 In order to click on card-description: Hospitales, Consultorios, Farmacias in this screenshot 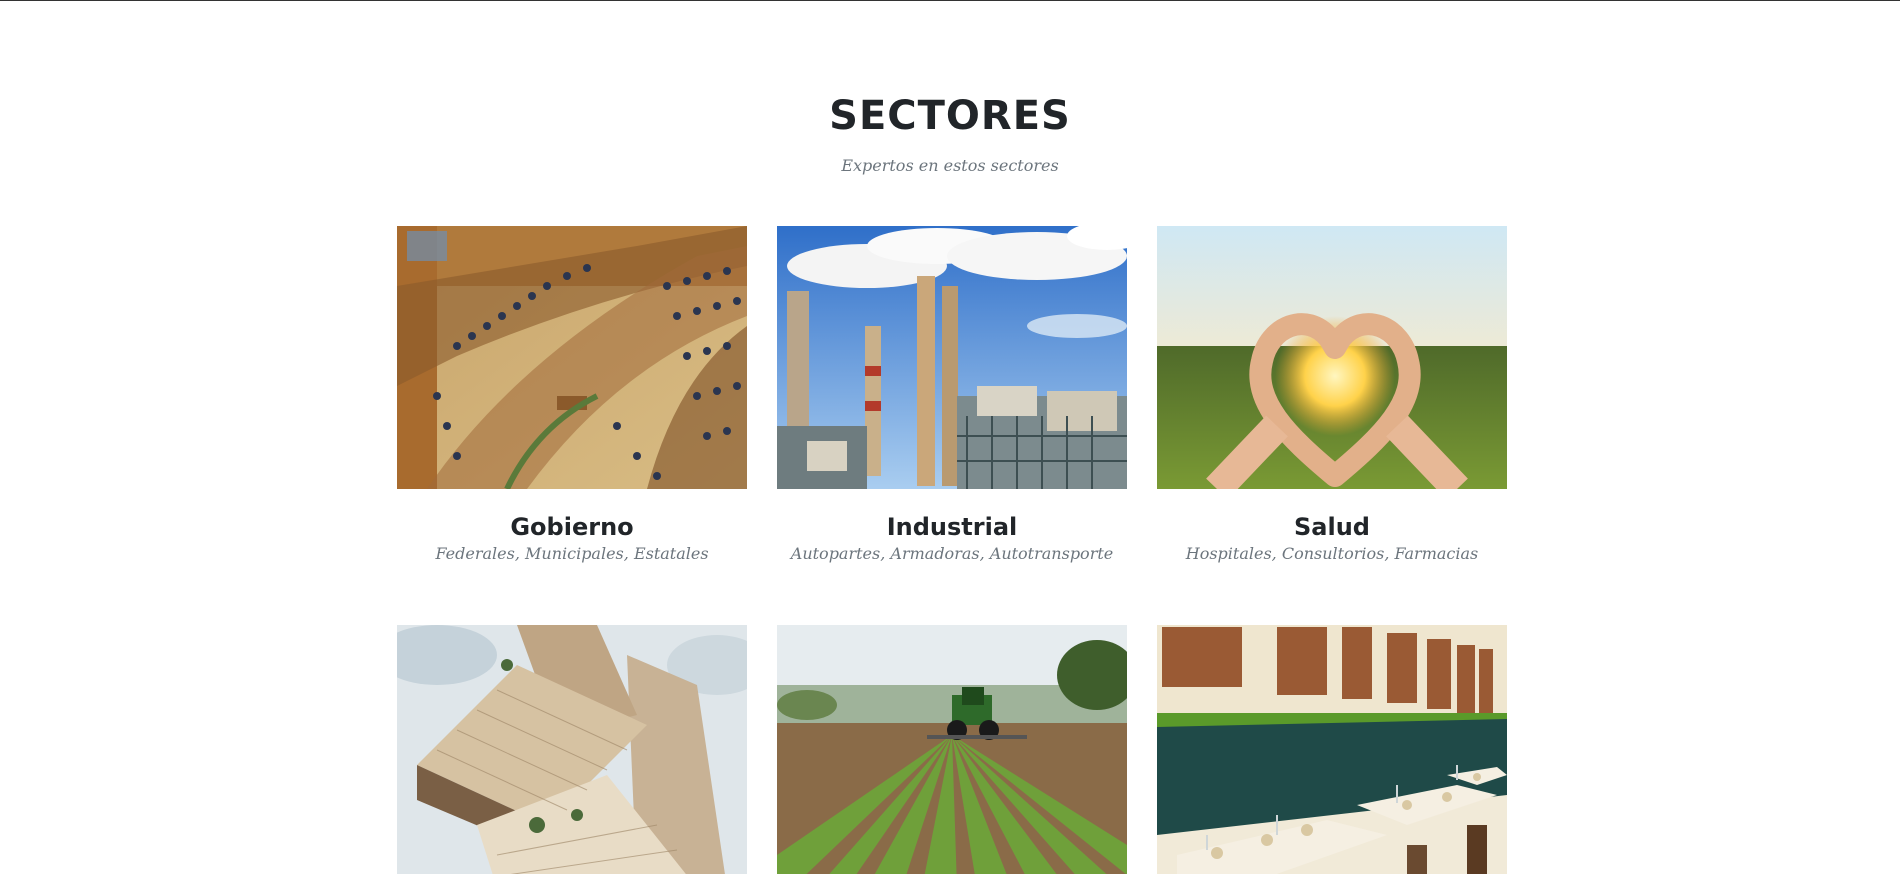, I will do `click(1332, 553)`.